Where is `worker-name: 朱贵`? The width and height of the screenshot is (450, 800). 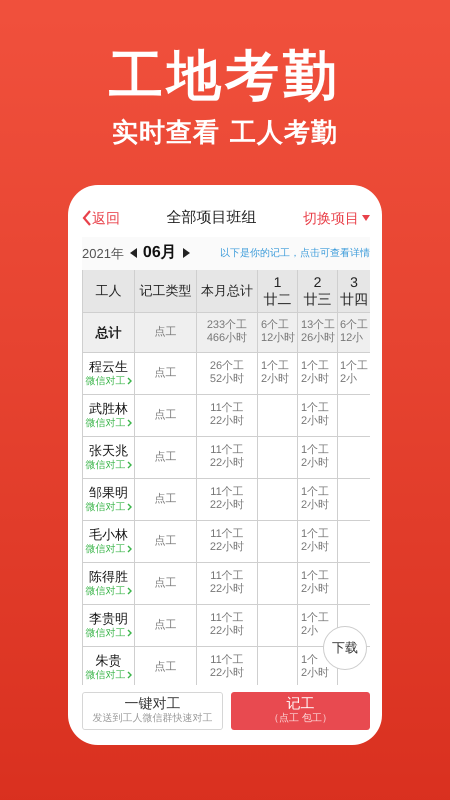 worker-name: 朱贵 is located at coordinates (109, 660).